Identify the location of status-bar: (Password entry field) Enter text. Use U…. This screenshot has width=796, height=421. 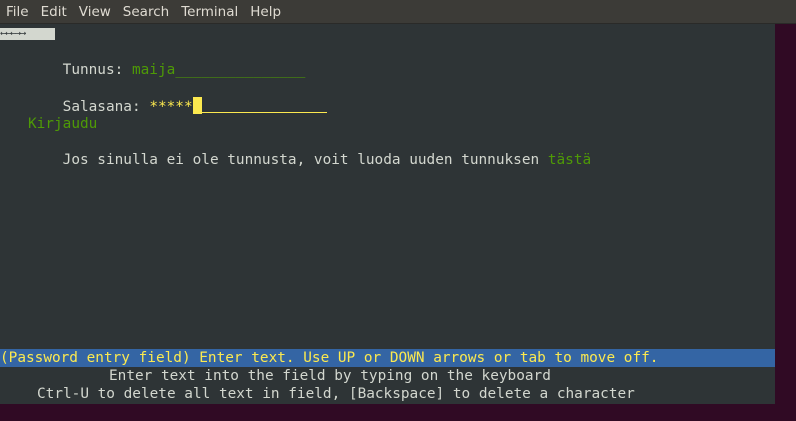
(387, 358).